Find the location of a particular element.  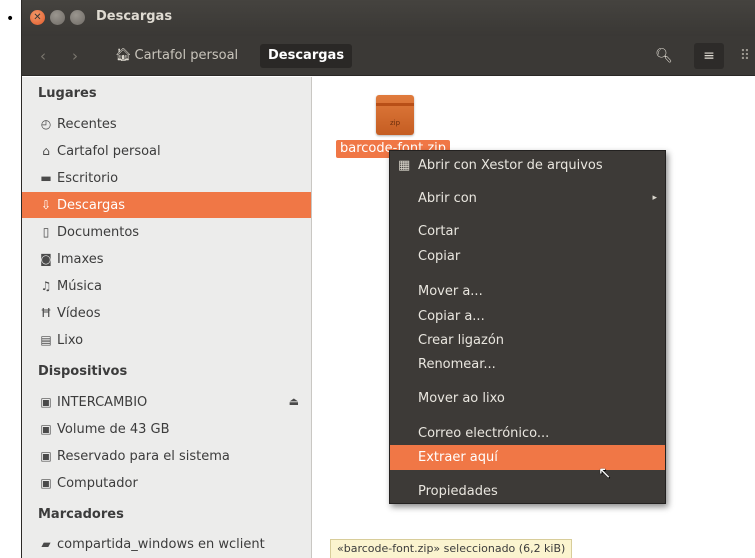

chevron-left-icon: ‹ is located at coordinates (43, 56).